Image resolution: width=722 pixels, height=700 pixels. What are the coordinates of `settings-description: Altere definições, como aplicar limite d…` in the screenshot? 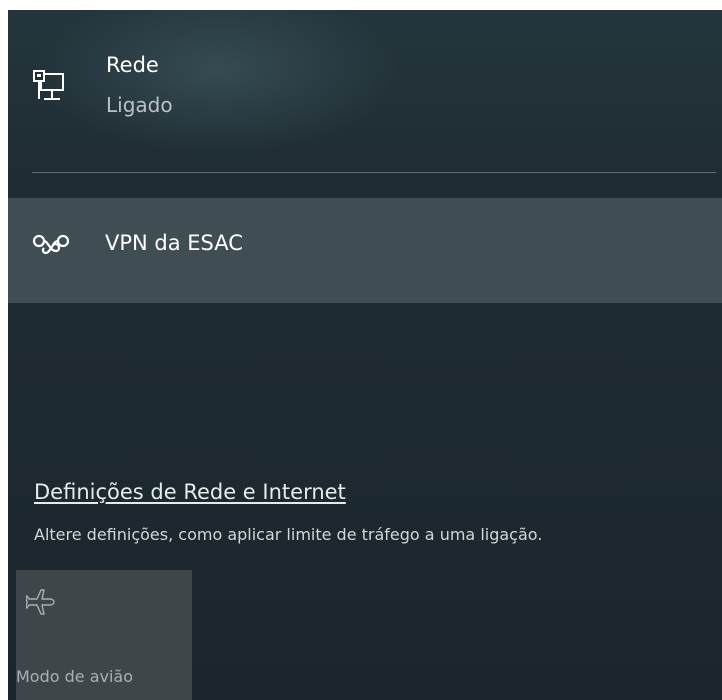 It's located at (288, 534).